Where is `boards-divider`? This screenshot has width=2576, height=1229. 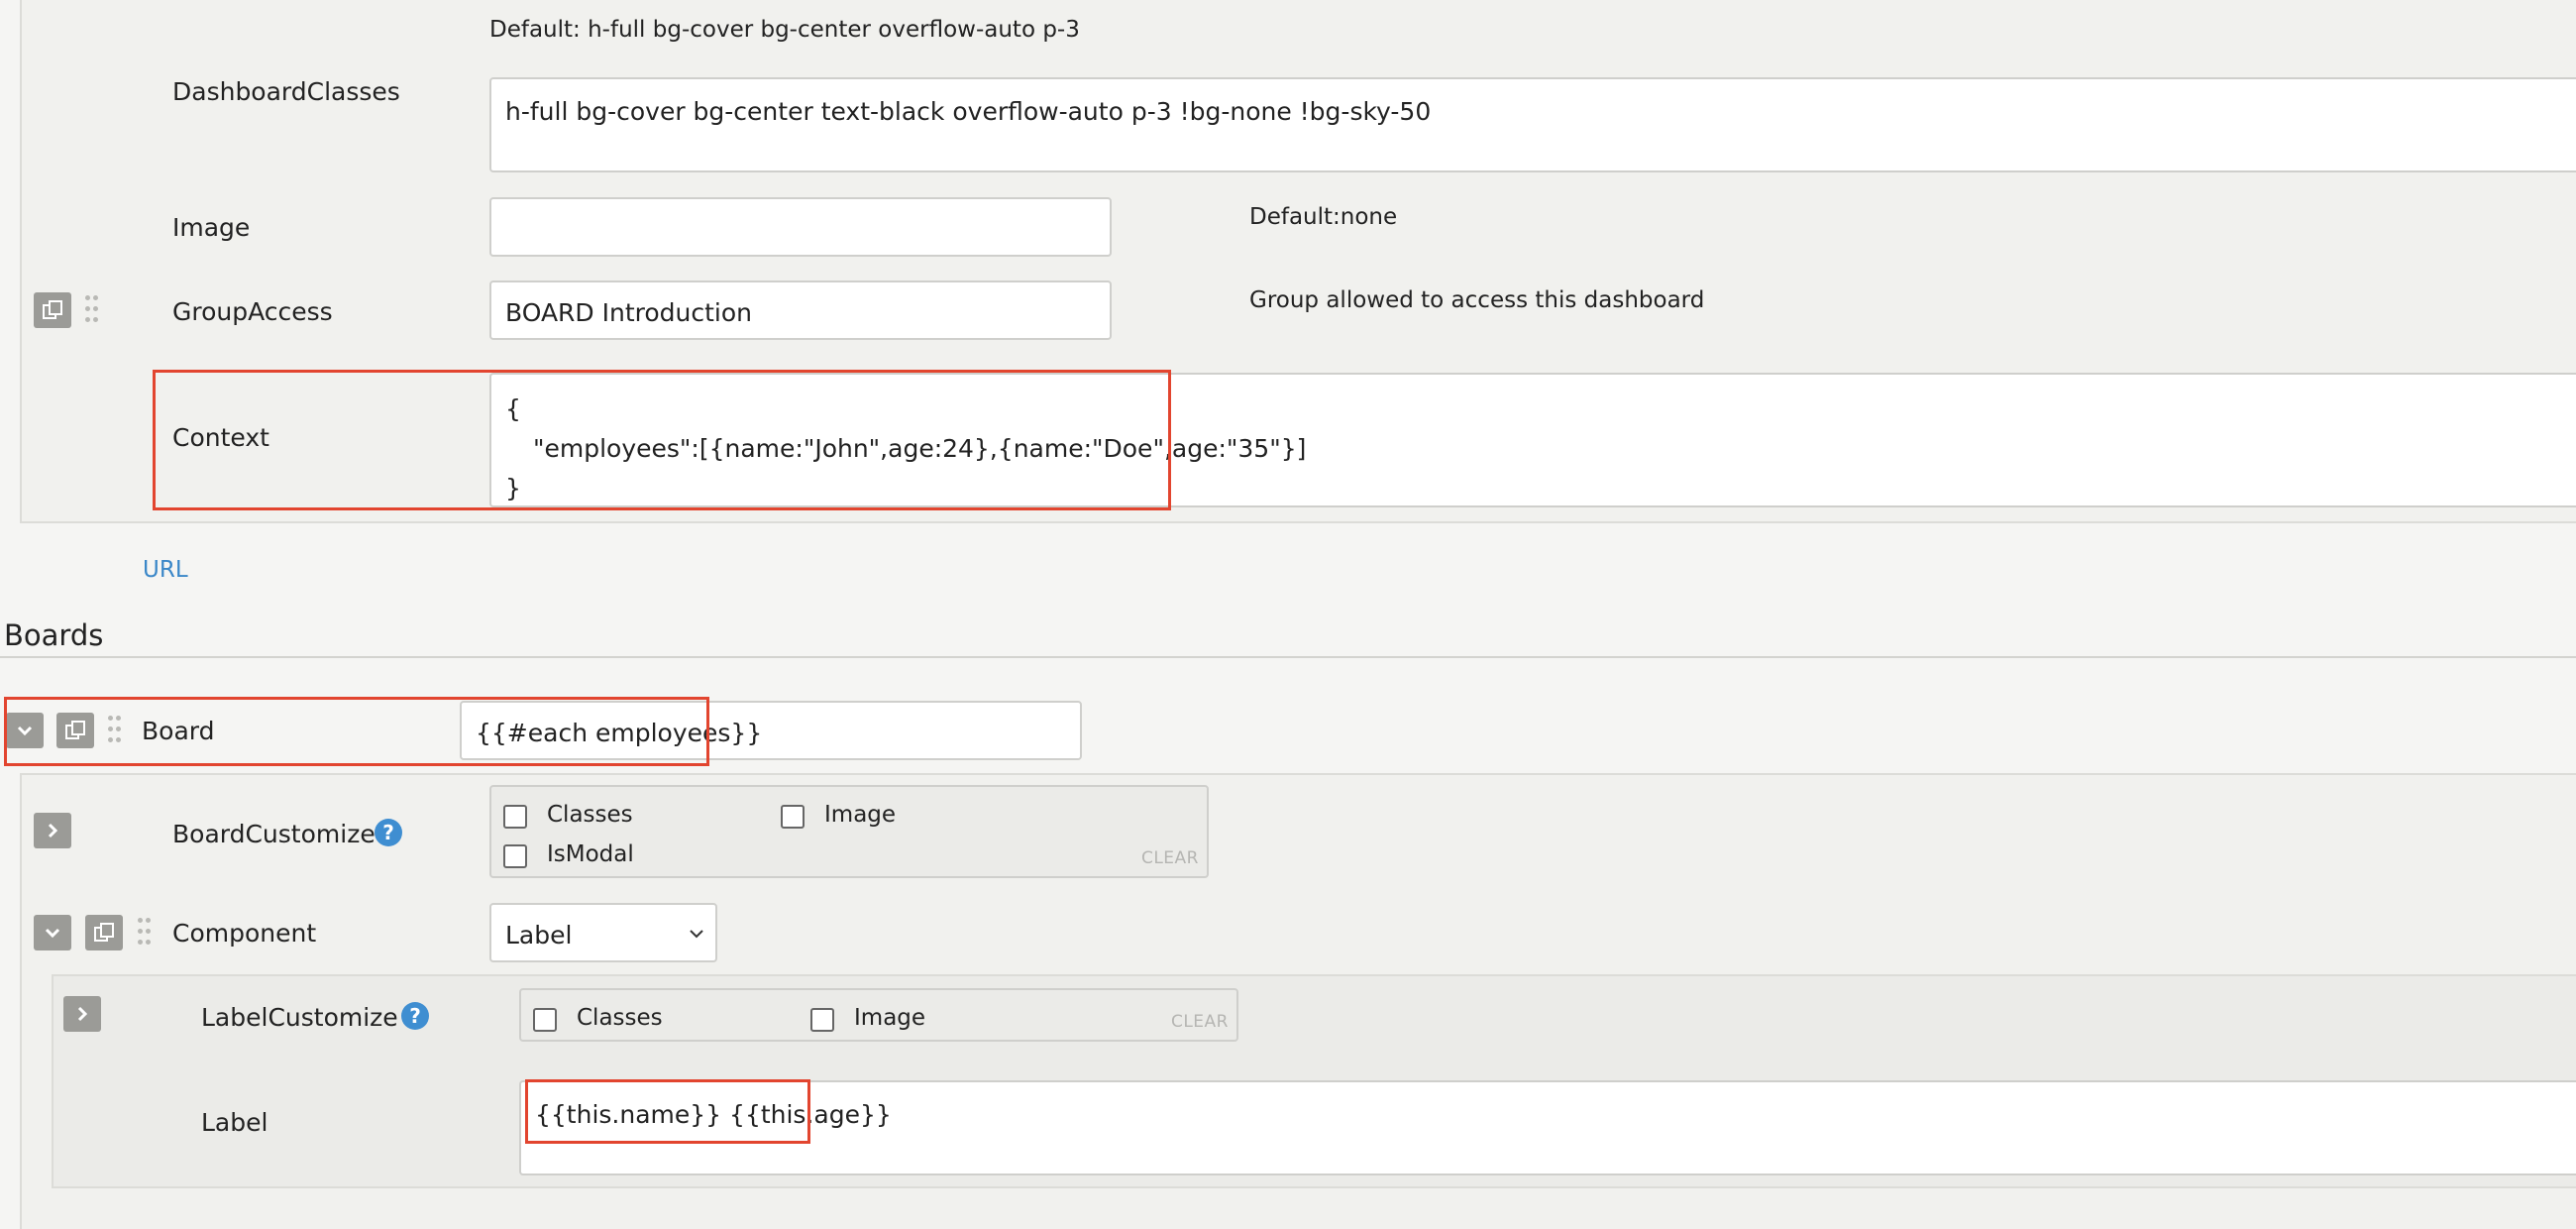
boards-divider is located at coordinates (1288, 657).